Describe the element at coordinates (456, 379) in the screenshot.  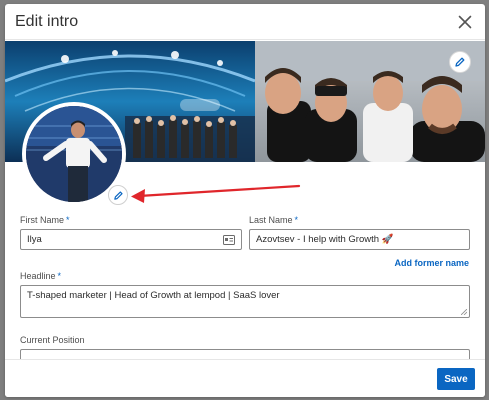
I see `save-button: Save` at that location.